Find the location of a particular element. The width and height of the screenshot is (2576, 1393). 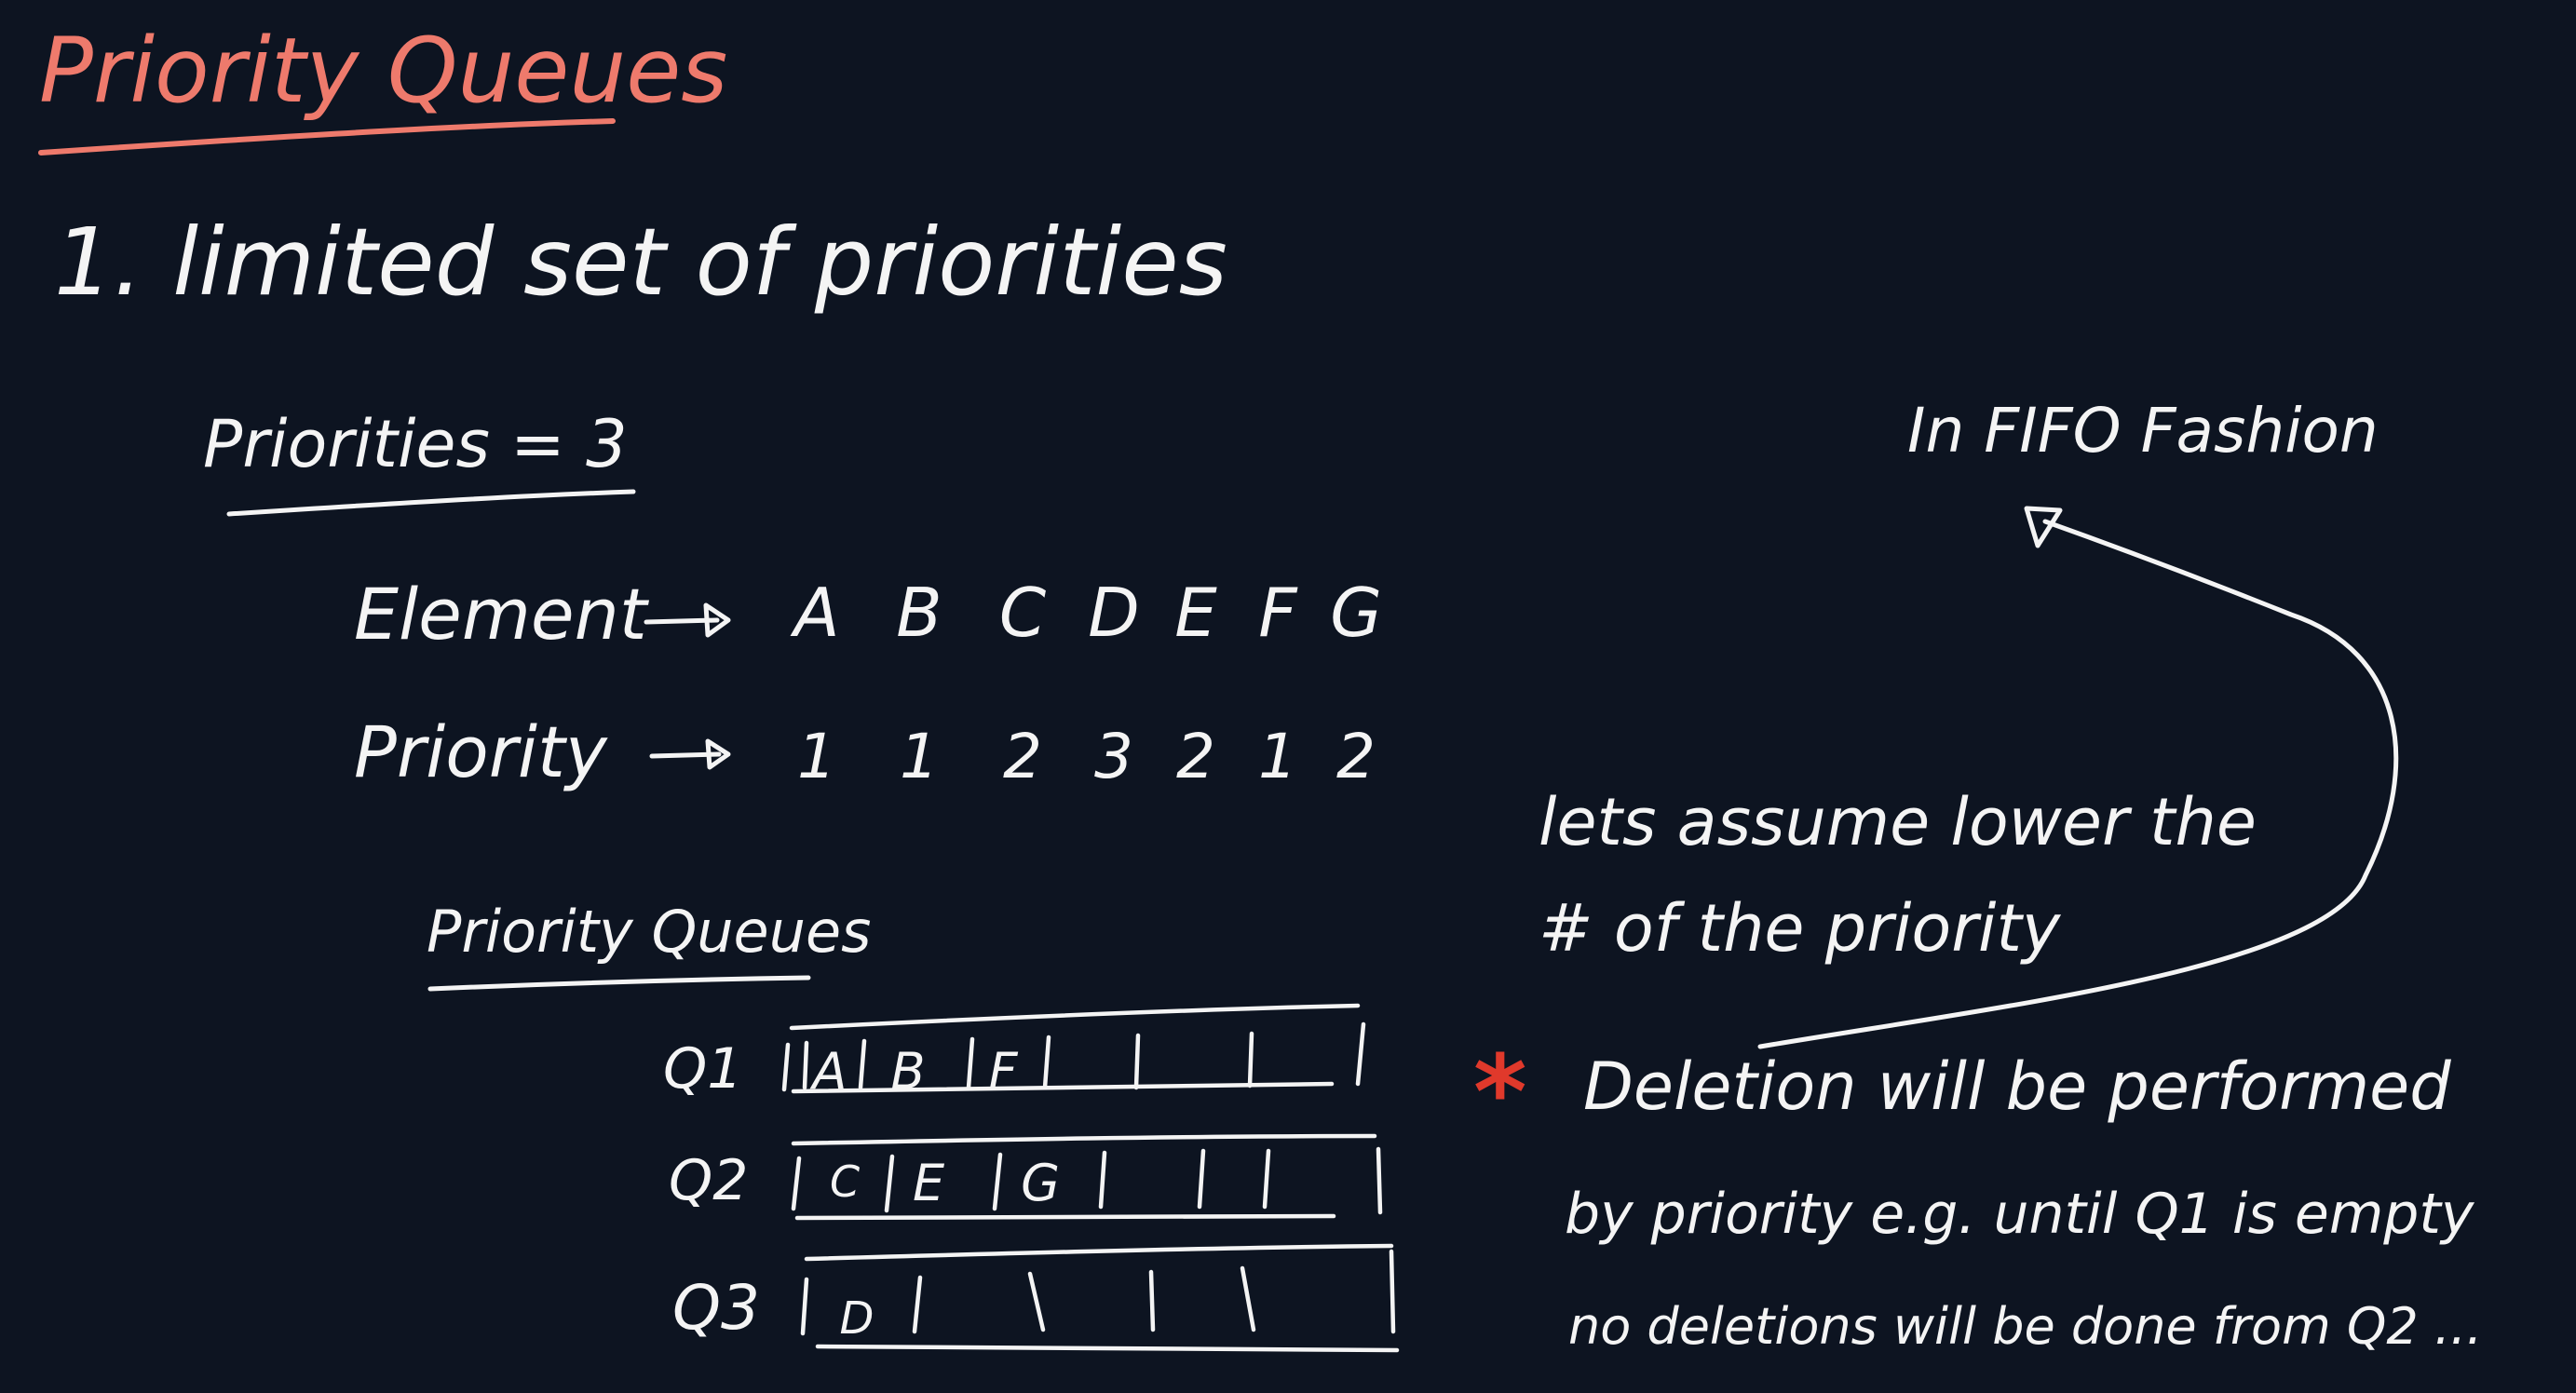

priorities-underline is located at coordinates (431, 503).